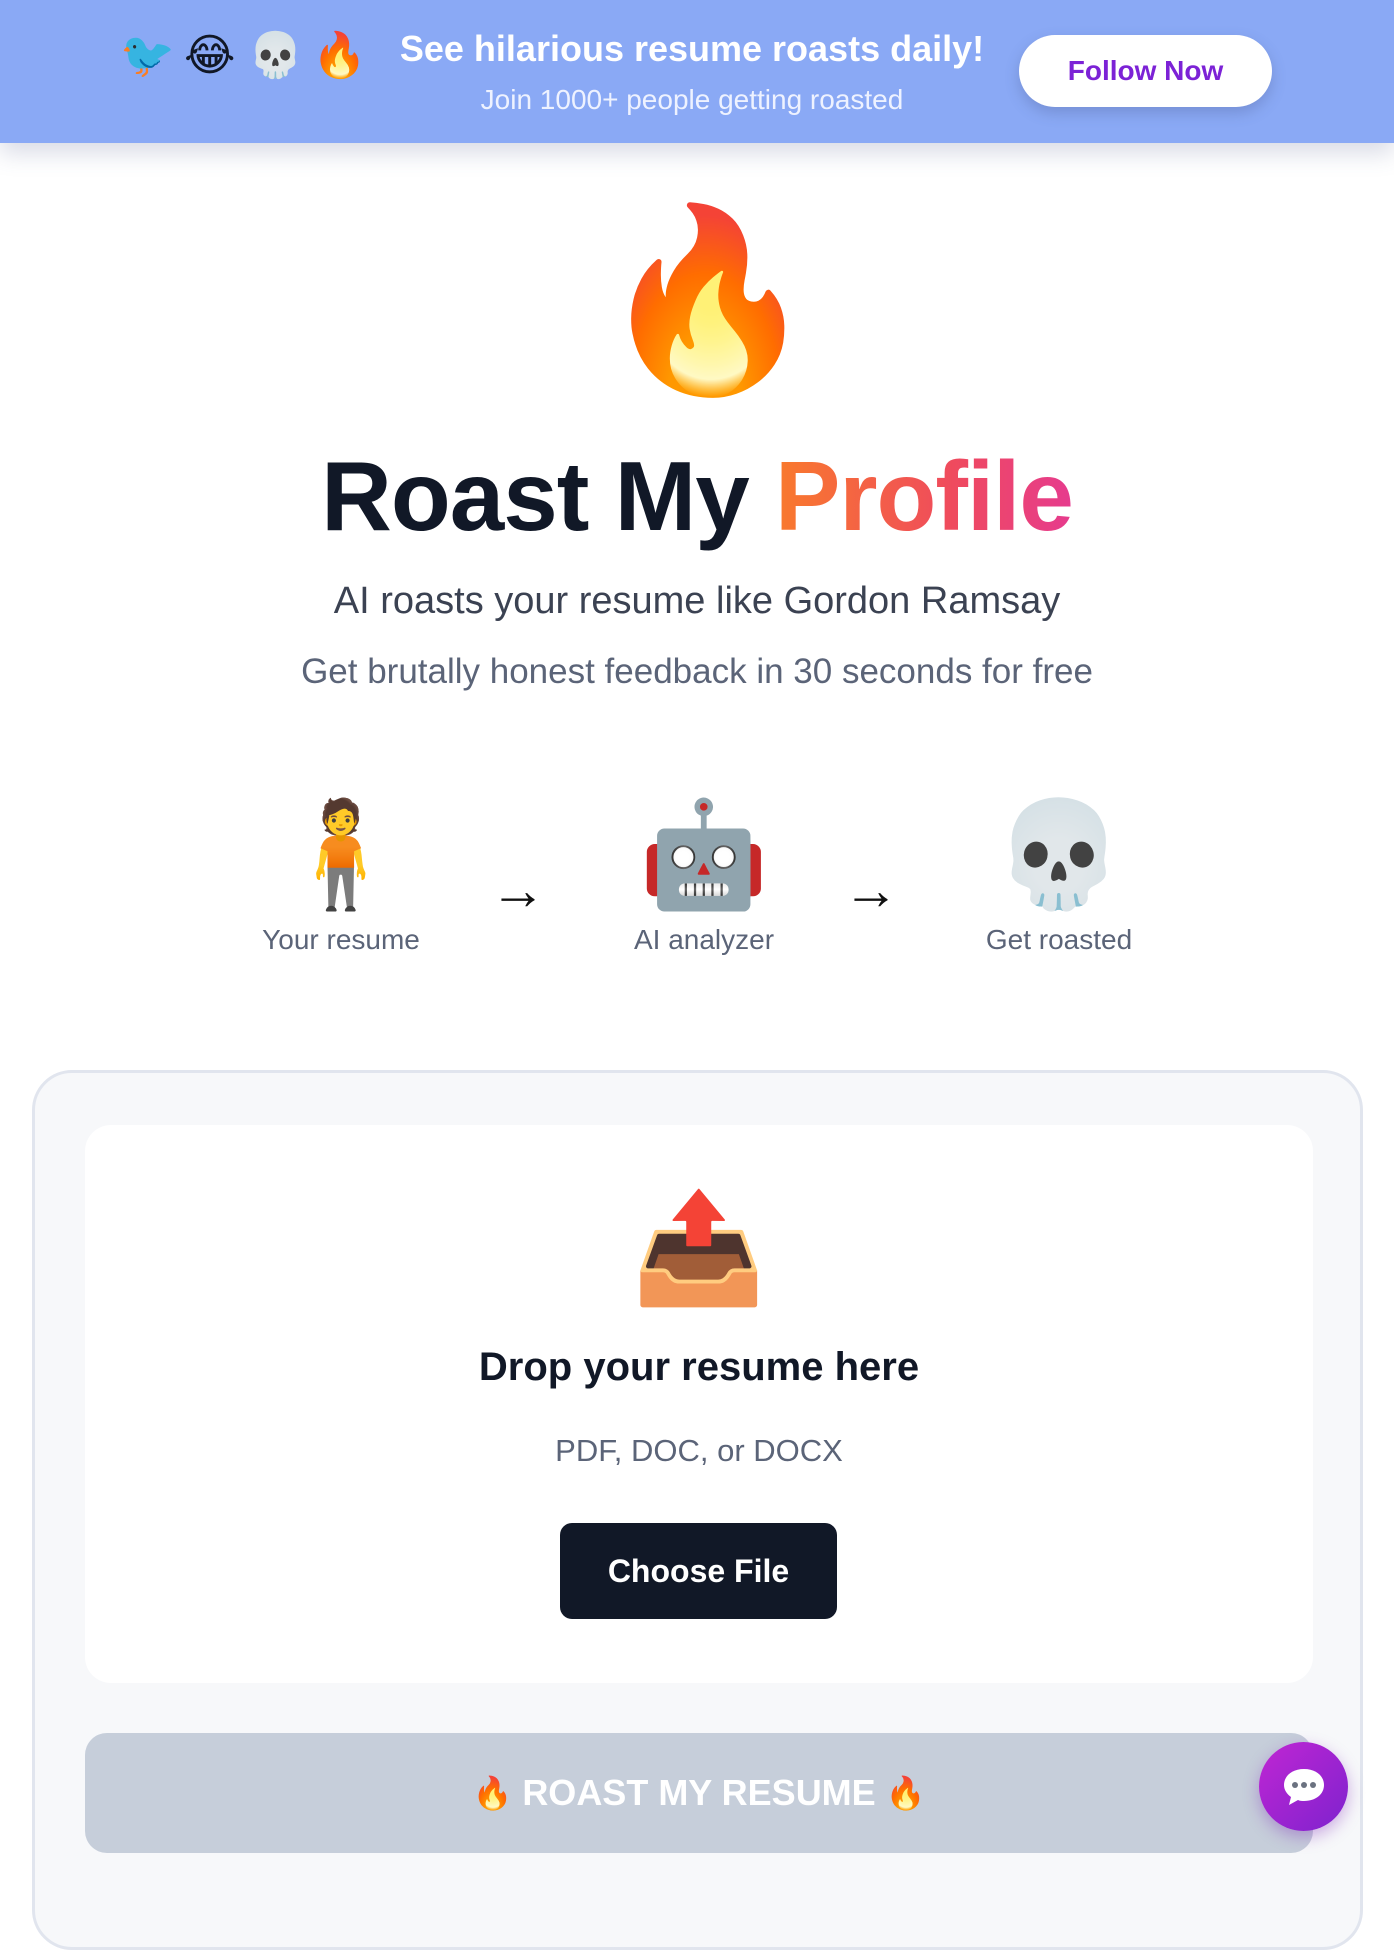  Describe the element at coordinates (341, 855) in the screenshot. I see `person-standing-icon: 🧍` at that location.